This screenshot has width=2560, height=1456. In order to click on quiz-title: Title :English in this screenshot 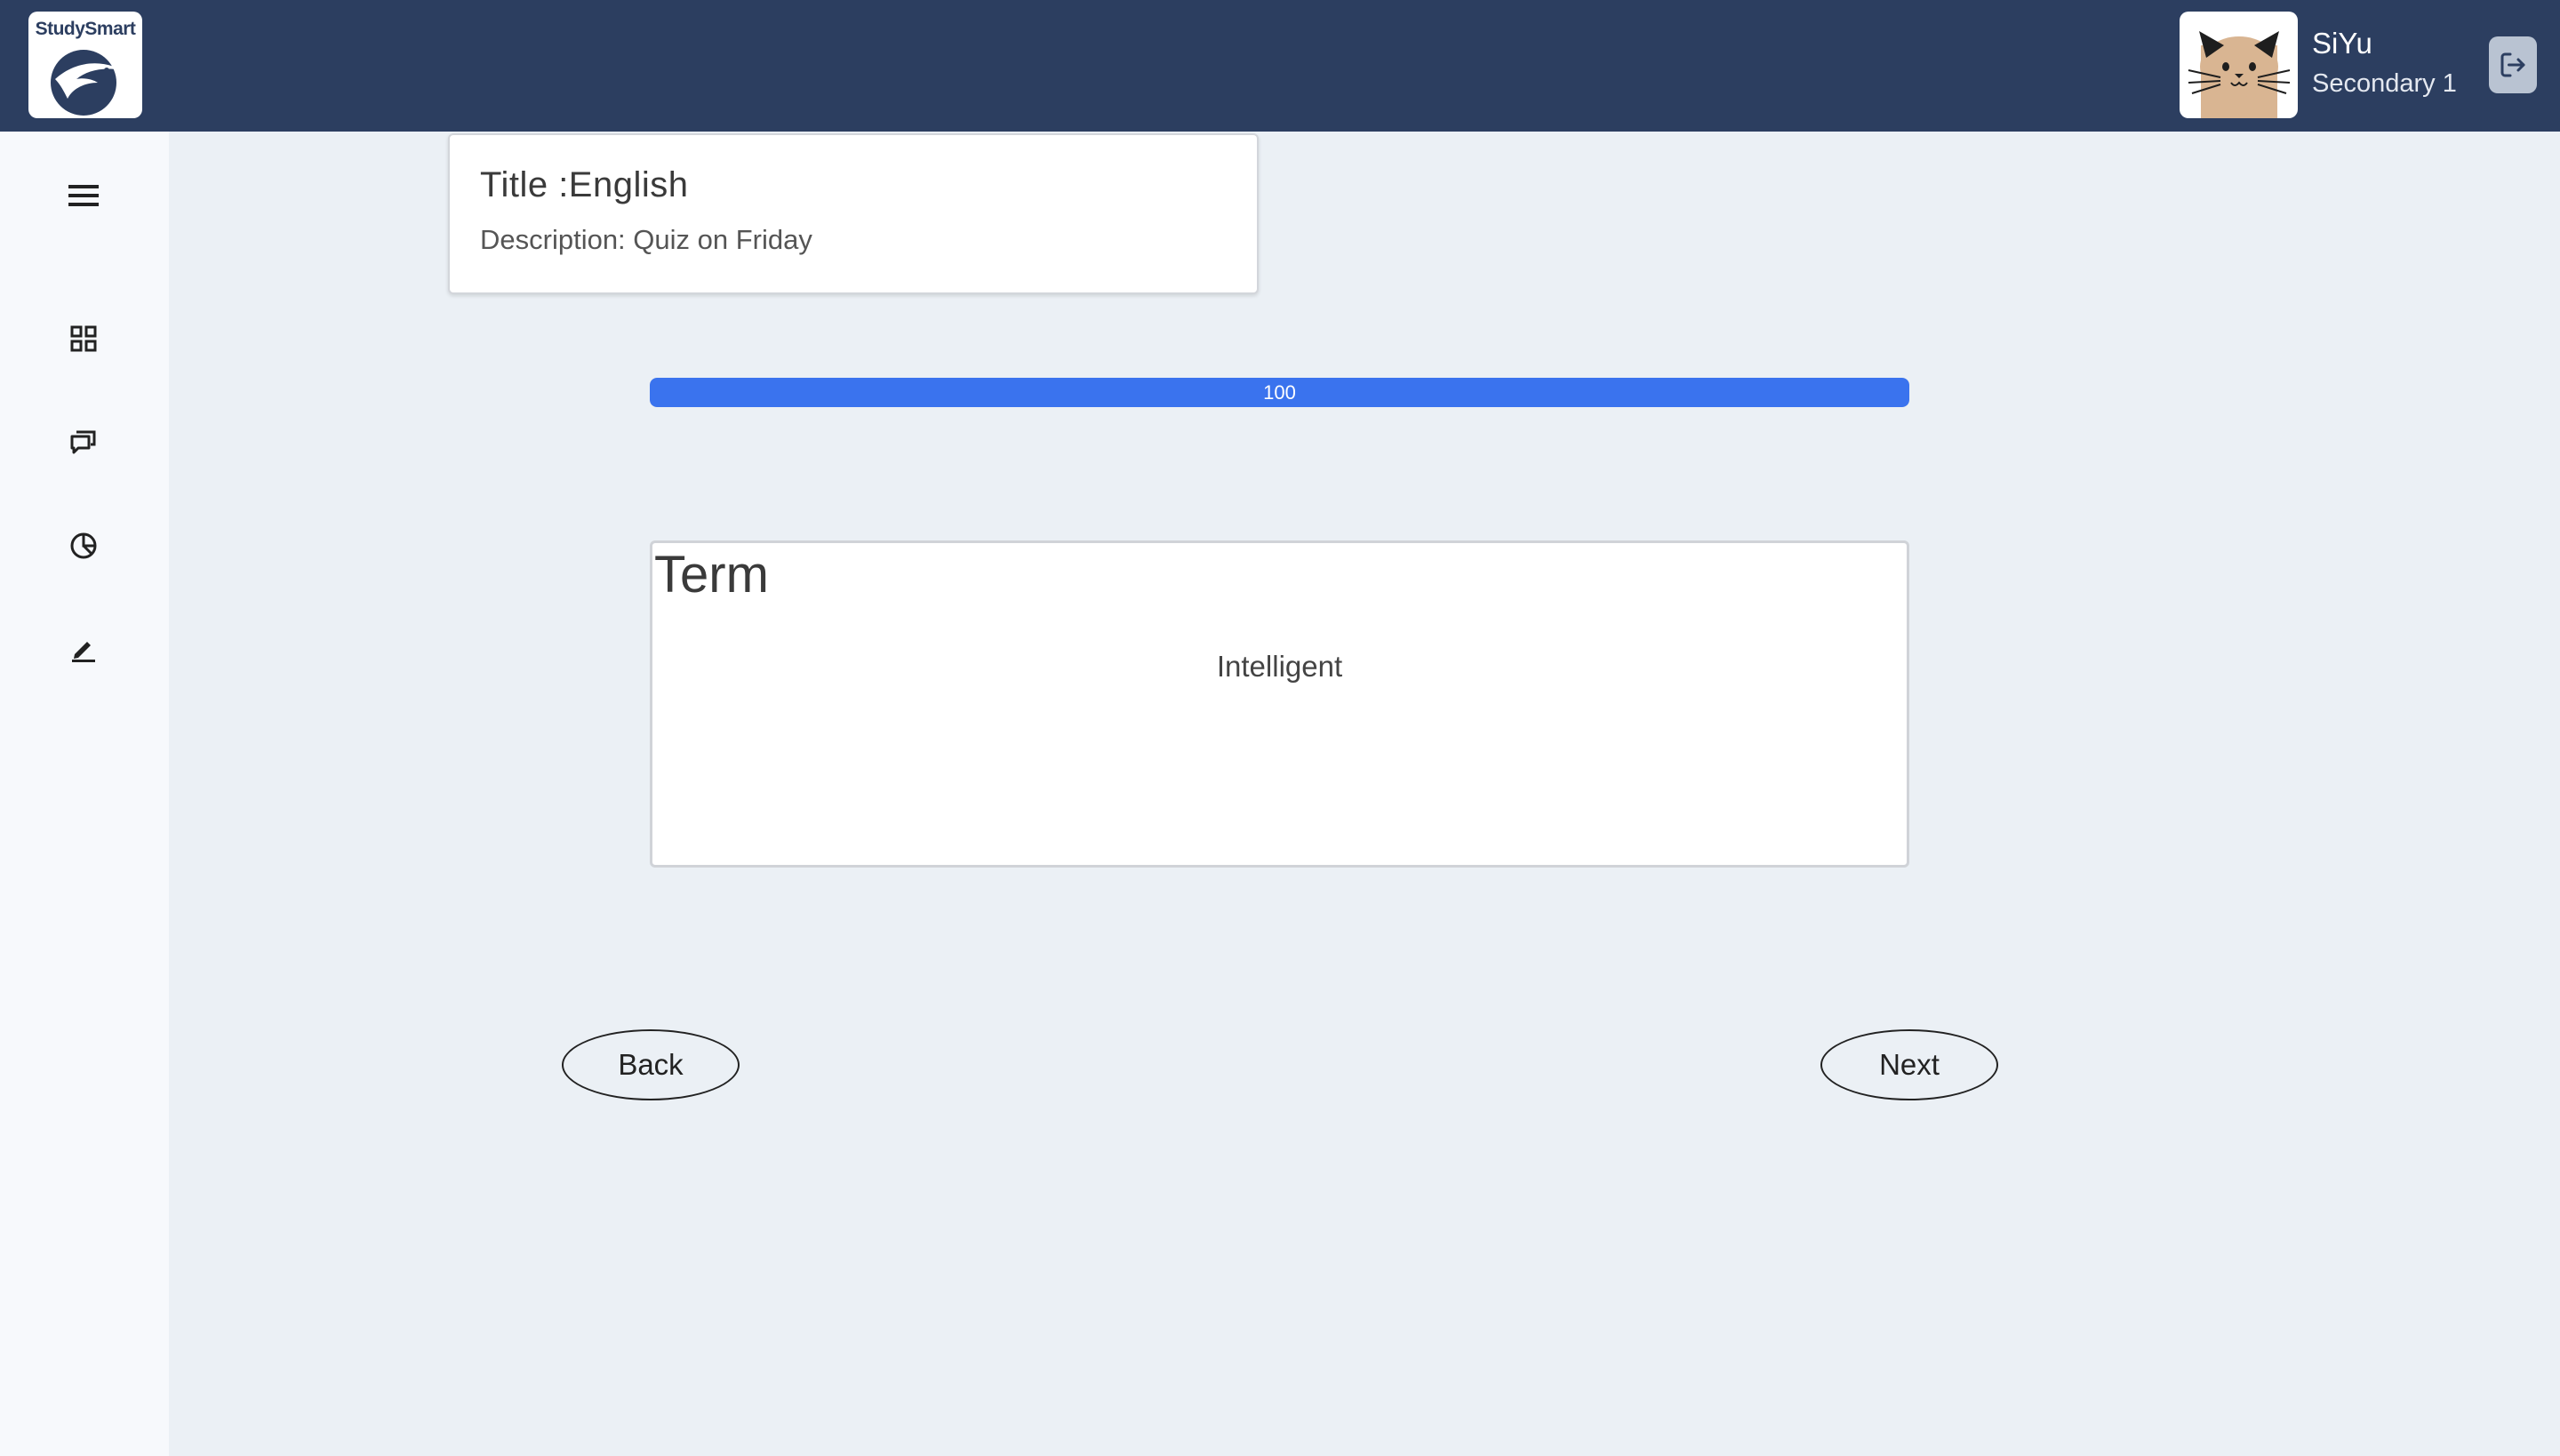, I will do `click(584, 184)`.